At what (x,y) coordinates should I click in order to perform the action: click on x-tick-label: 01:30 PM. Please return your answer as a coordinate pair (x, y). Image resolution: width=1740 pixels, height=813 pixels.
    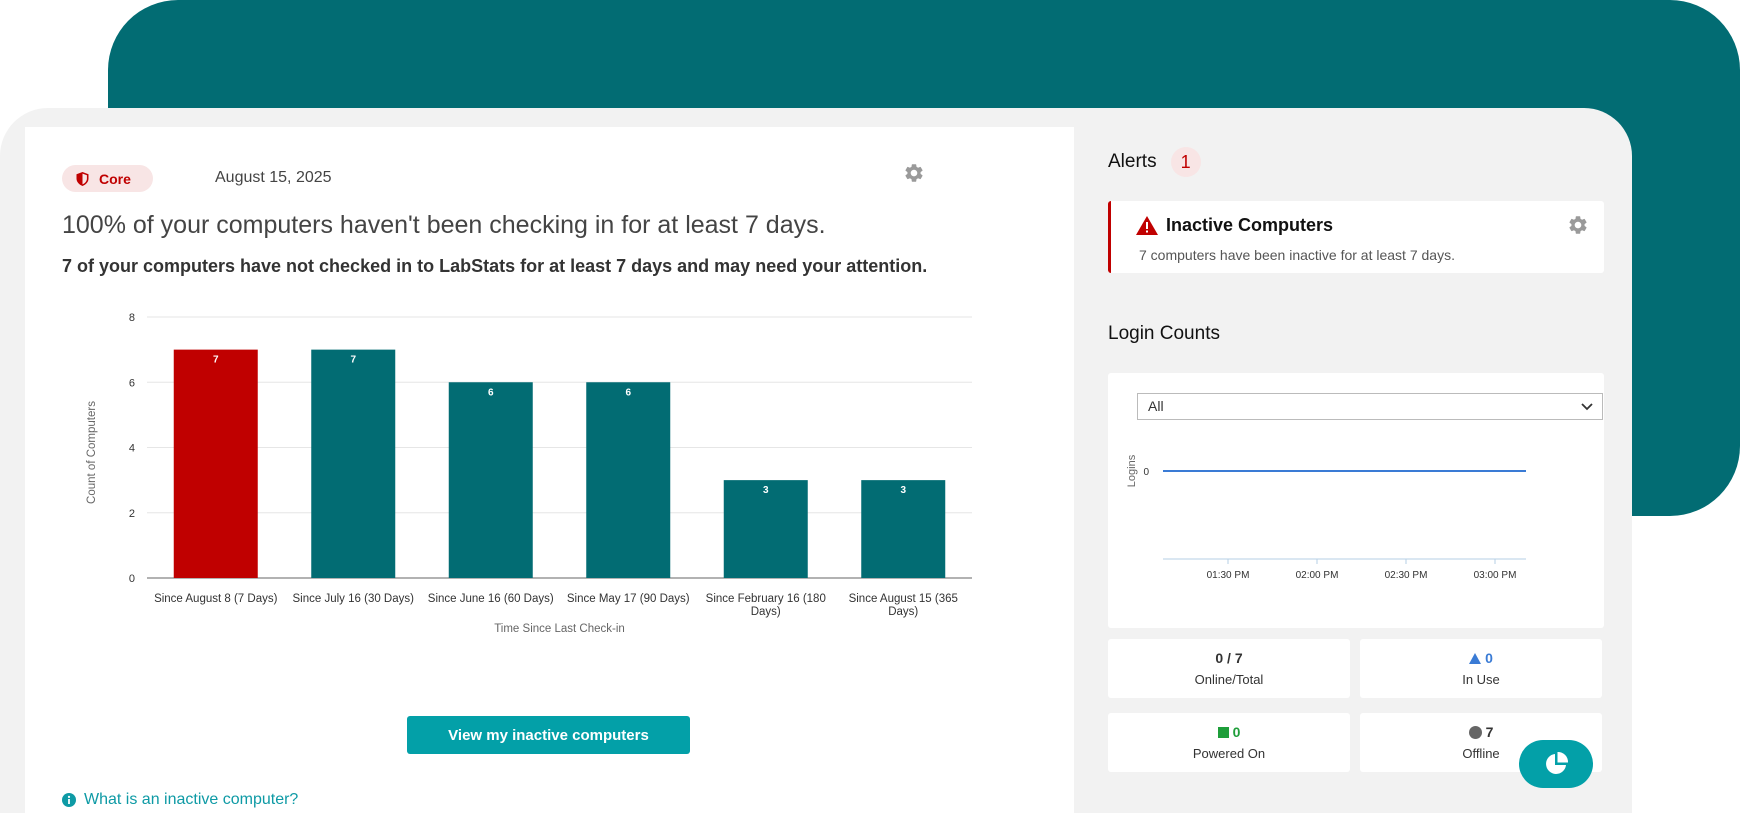
    Looking at the image, I should click on (1228, 575).